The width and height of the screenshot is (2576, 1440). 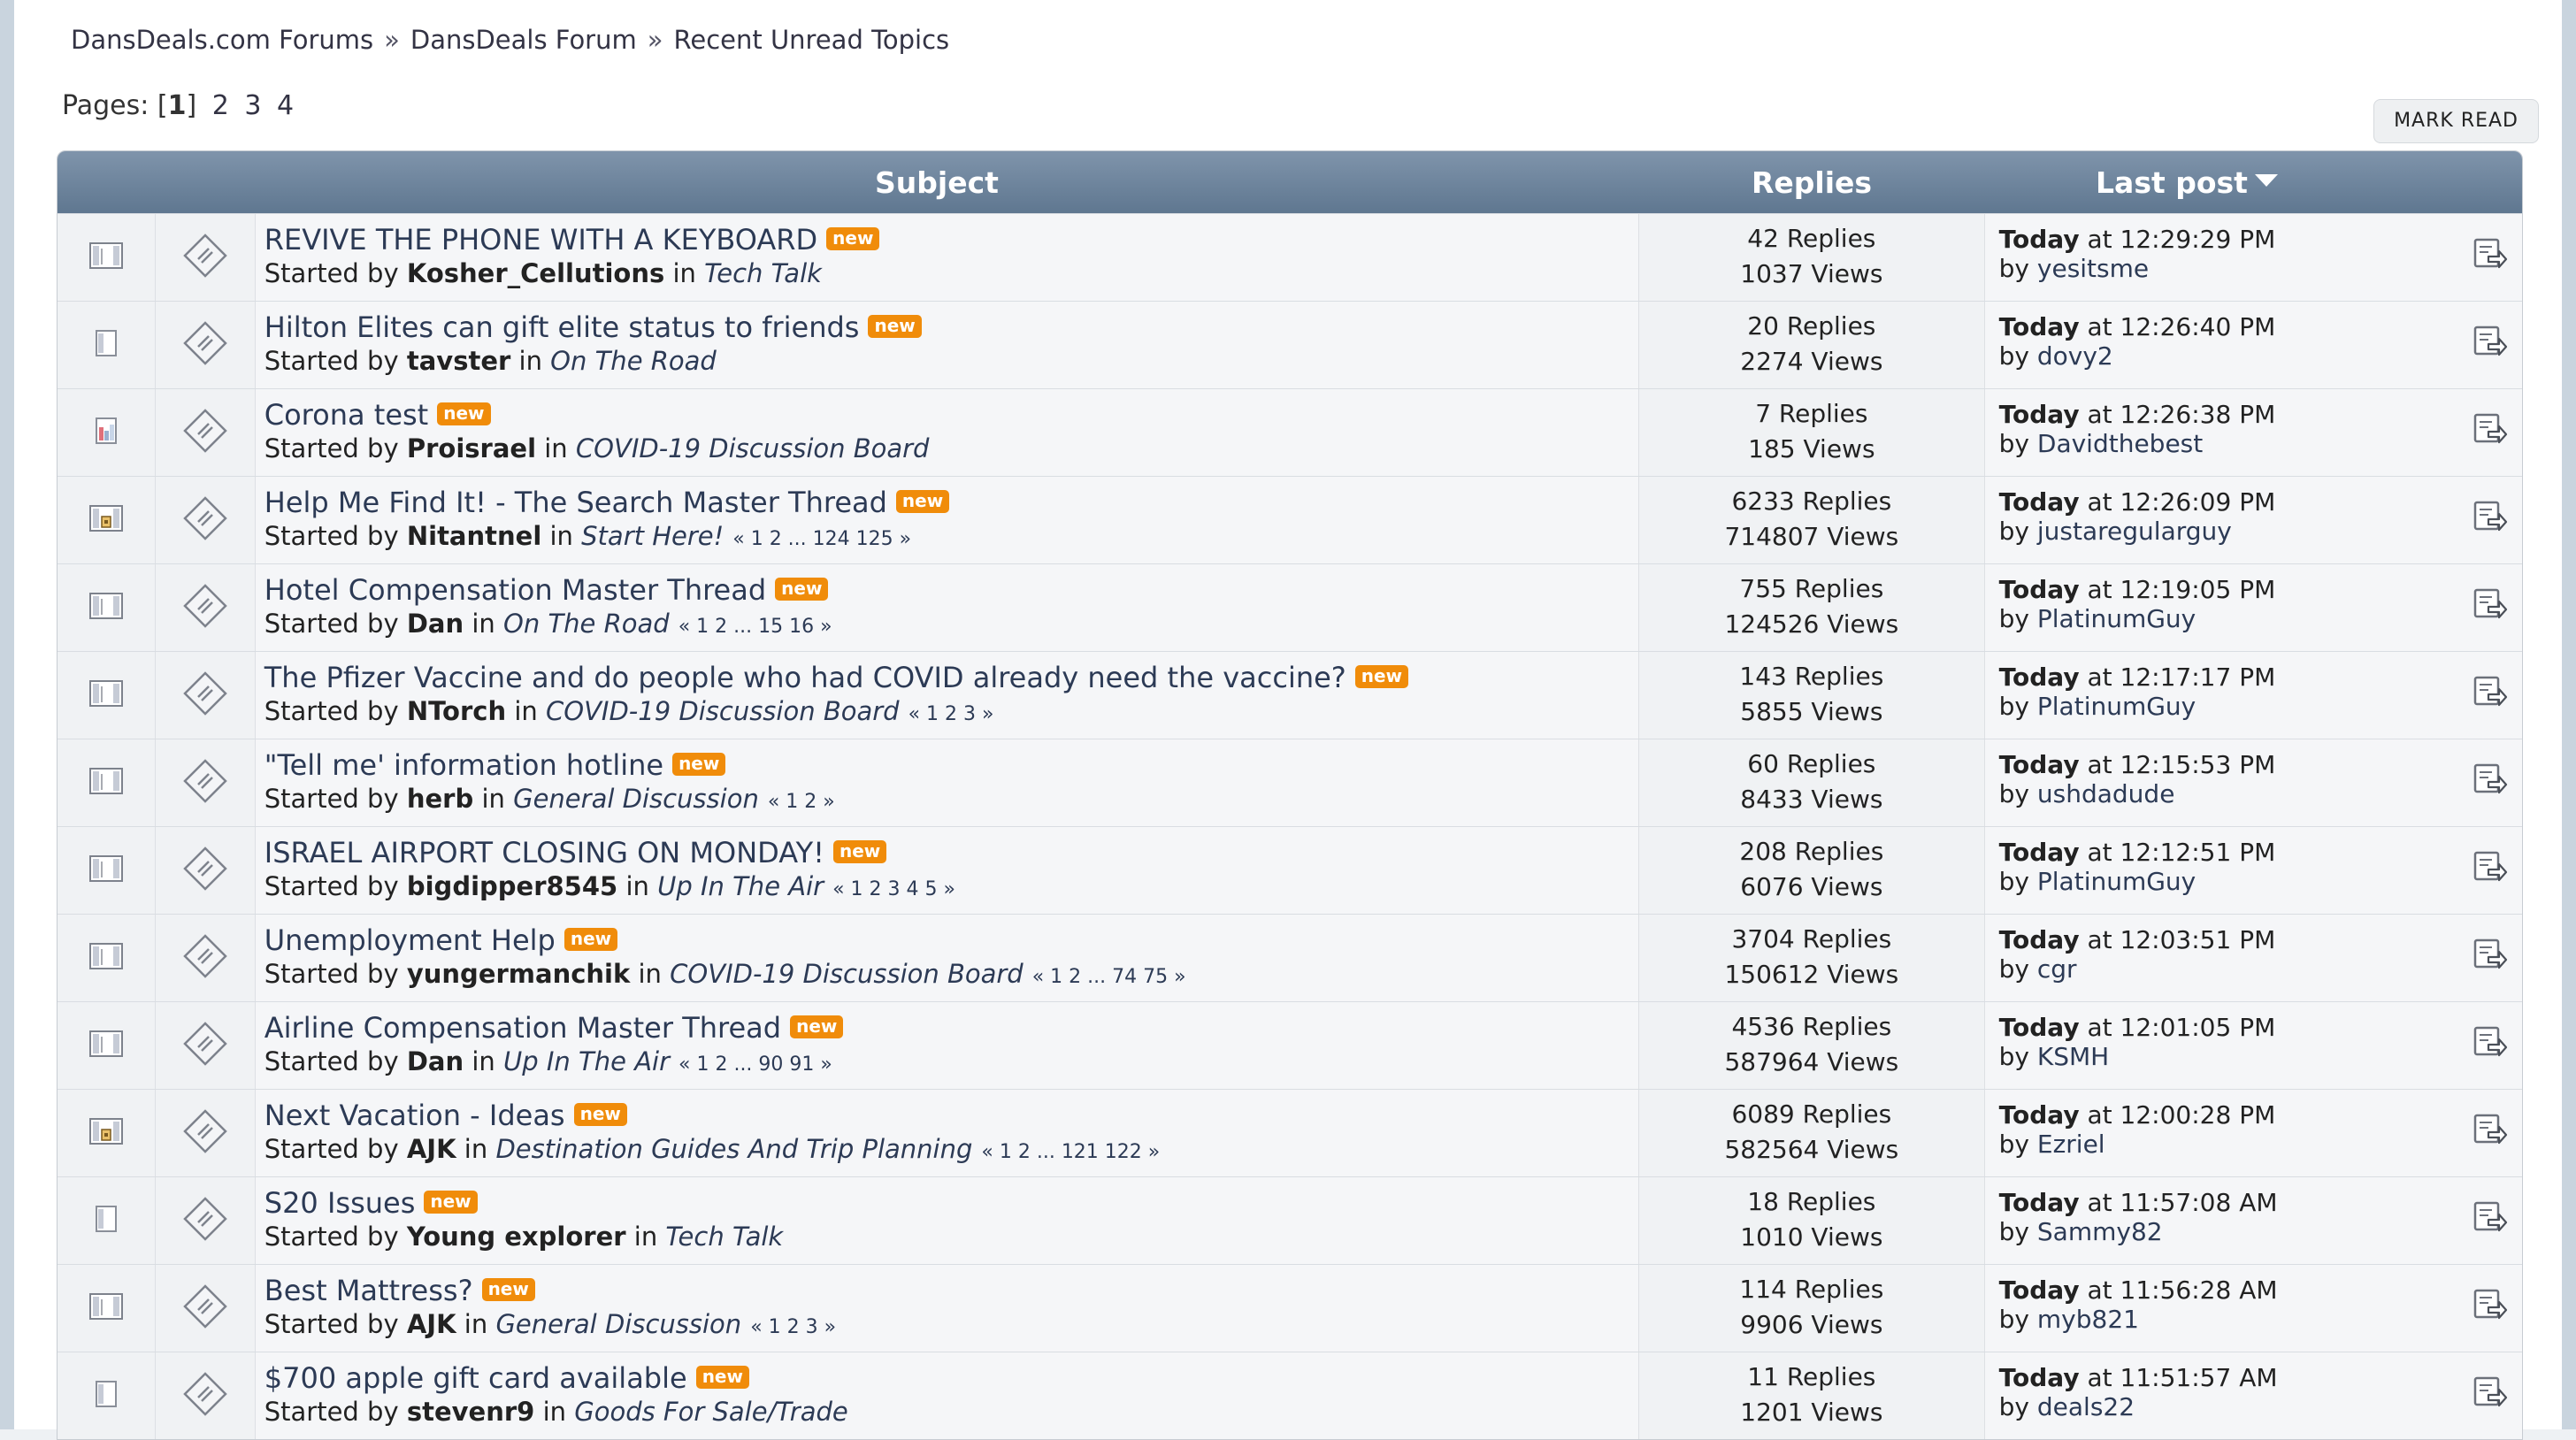 What do you see at coordinates (2075, 356) in the screenshot?
I see `last-poster-link: dovy2` at bounding box center [2075, 356].